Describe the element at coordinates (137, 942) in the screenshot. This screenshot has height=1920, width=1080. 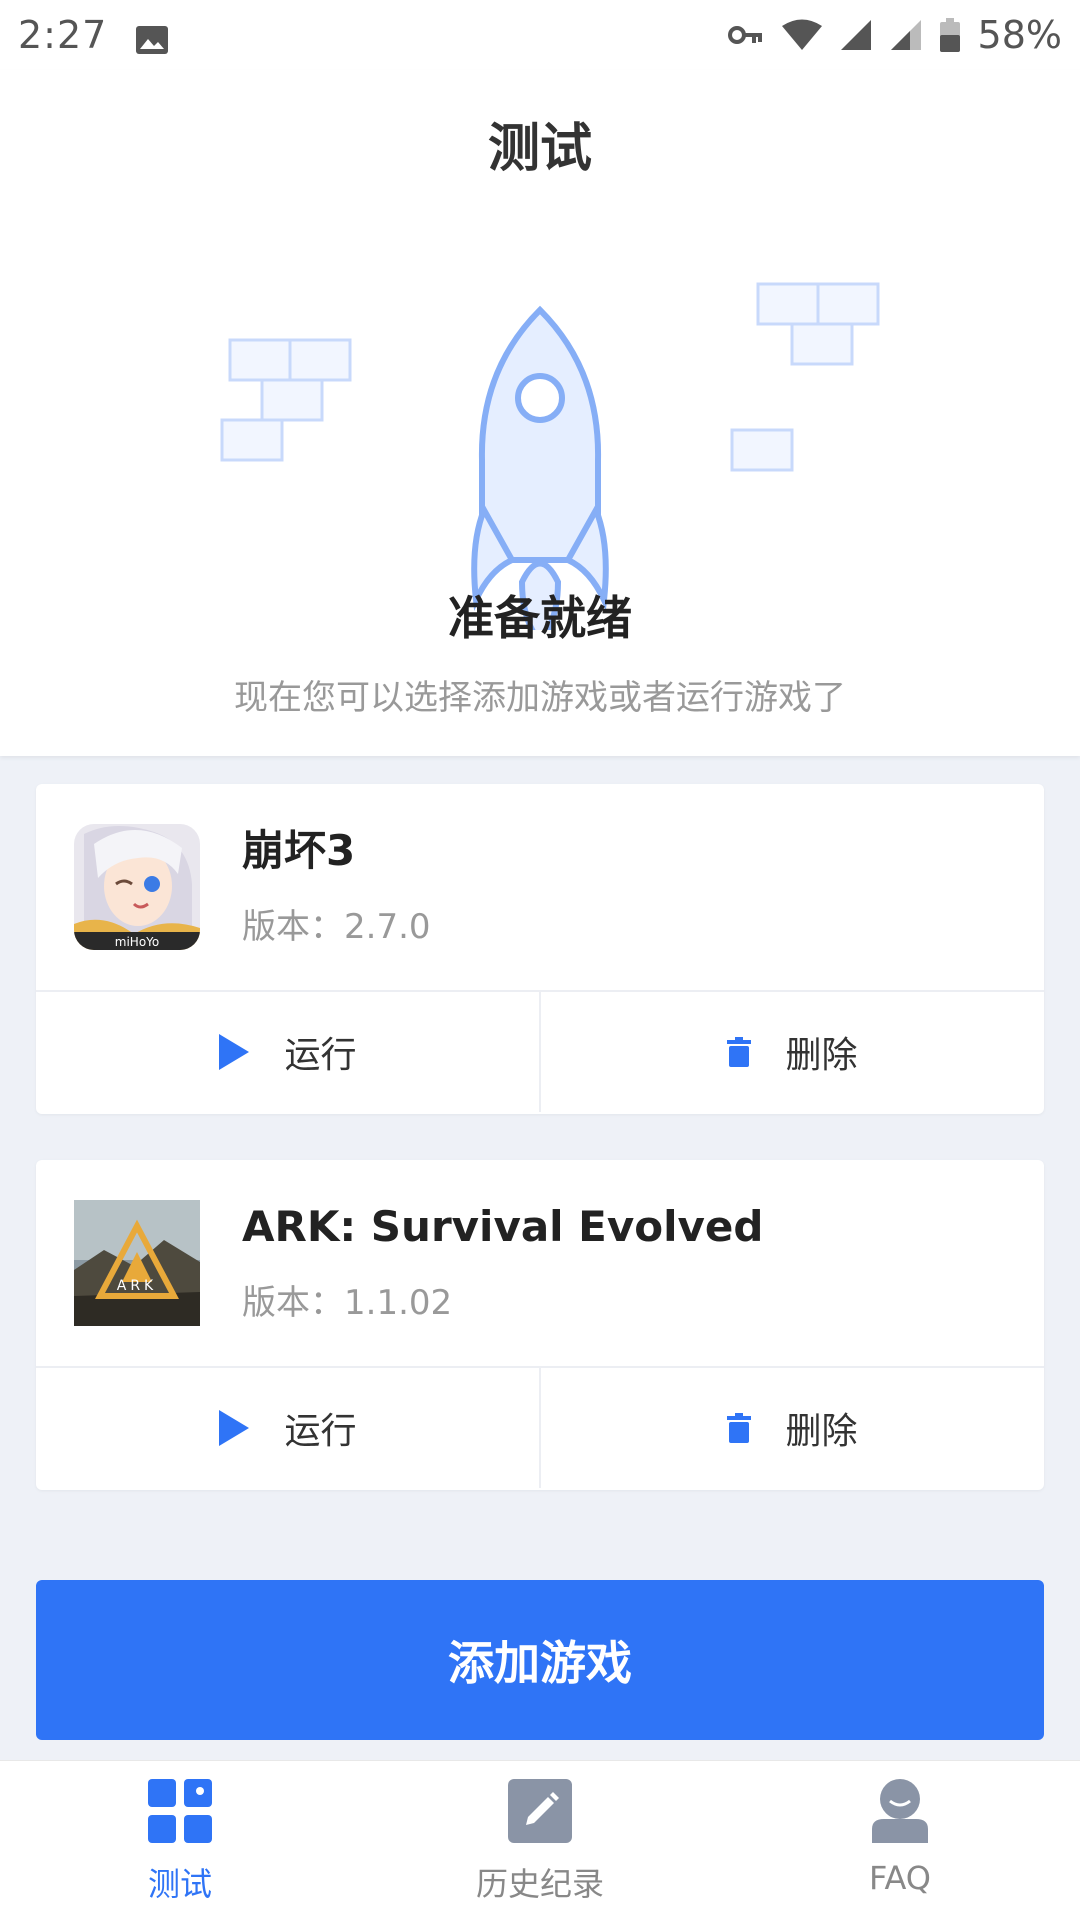
I see `svg-text: miHoYo` at that location.